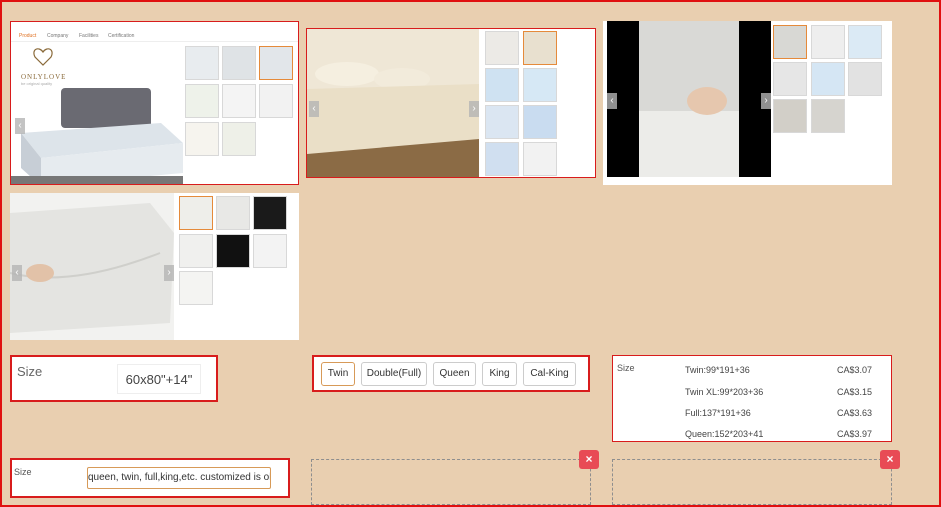 The image size is (941, 507). Describe the element at coordinates (394, 374) in the screenshot. I see `option-double-full: Double(Full)` at that location.